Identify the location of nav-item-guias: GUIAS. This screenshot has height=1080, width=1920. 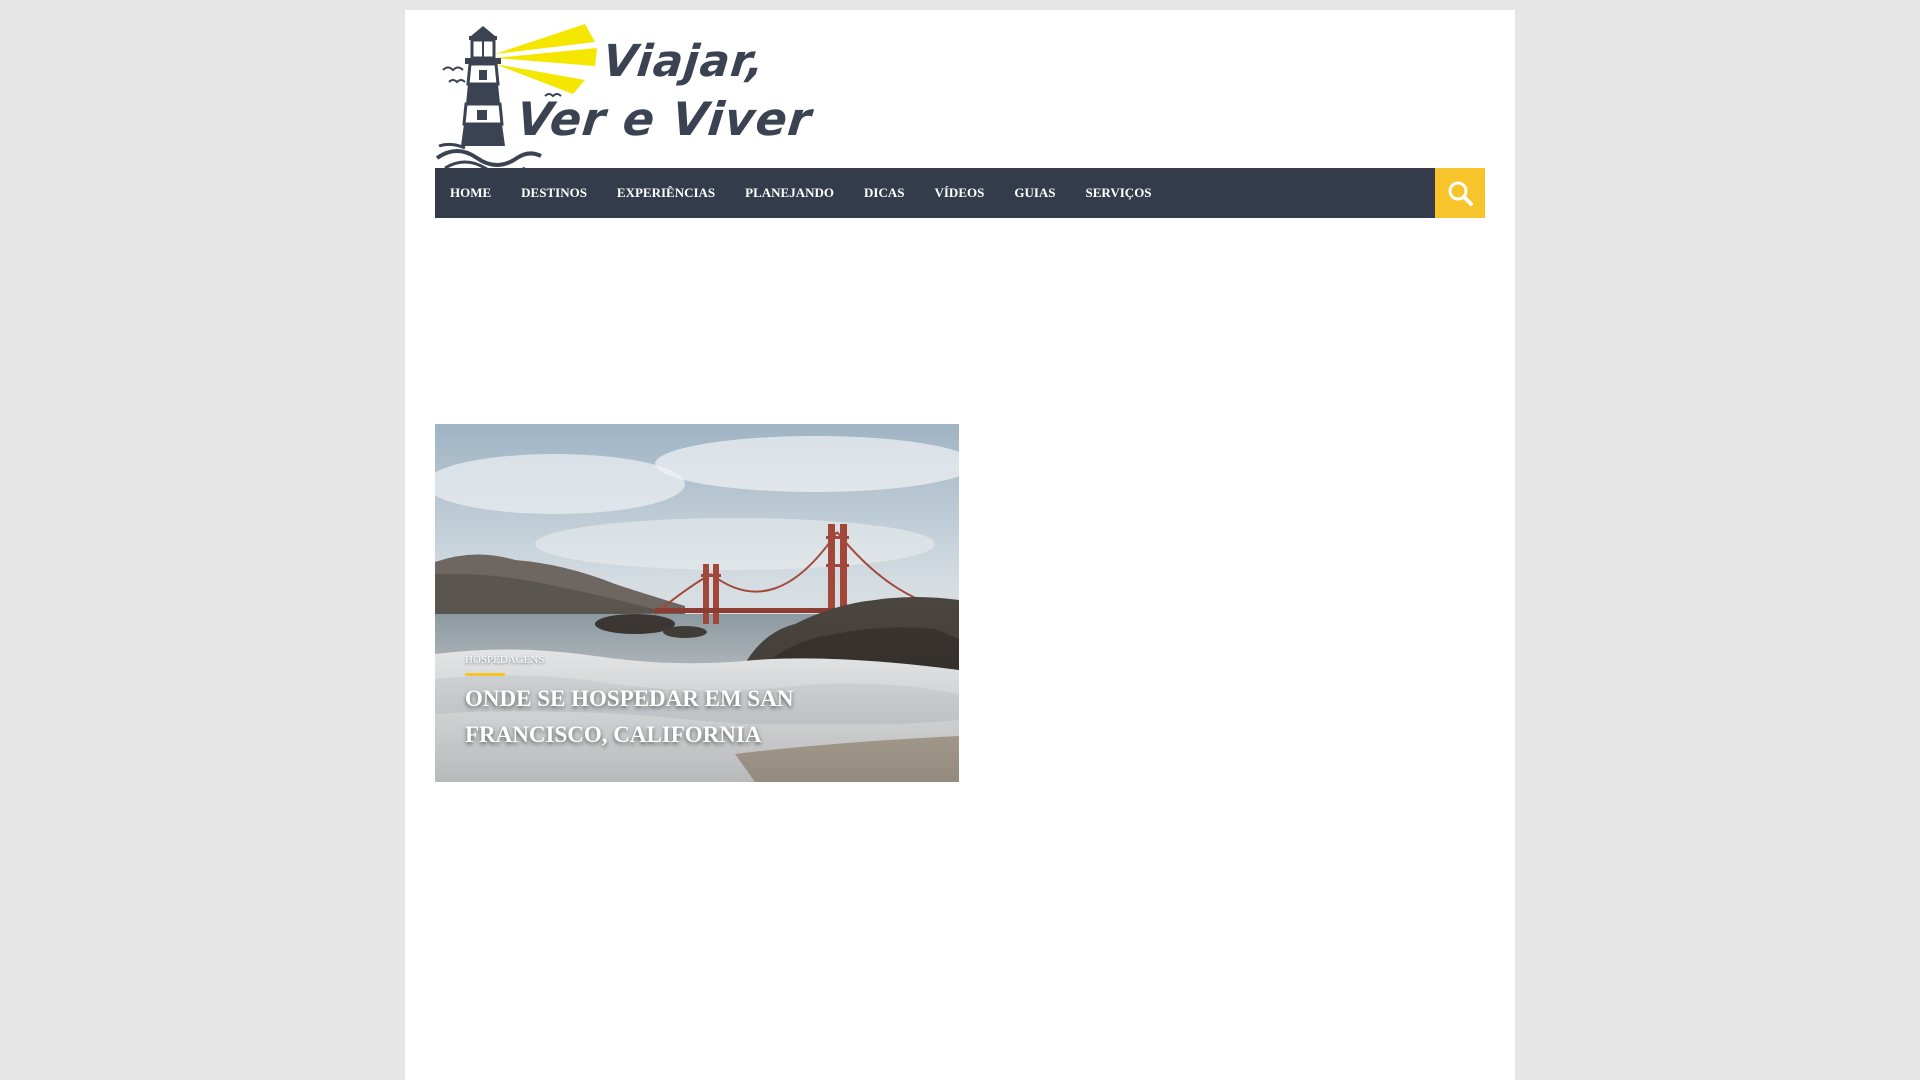
(1034, 193).